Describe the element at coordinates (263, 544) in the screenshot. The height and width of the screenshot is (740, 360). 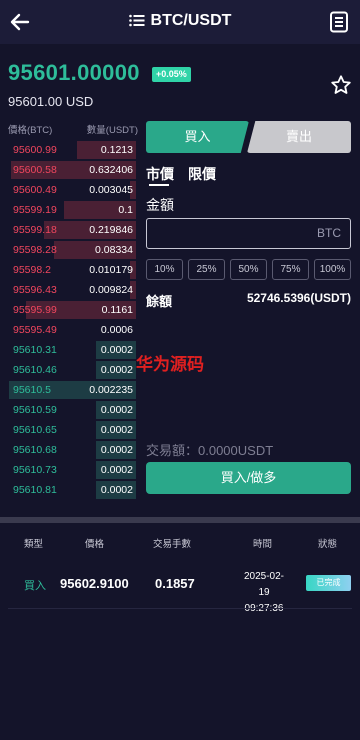
I see `history-header-time: 時間` at that location.